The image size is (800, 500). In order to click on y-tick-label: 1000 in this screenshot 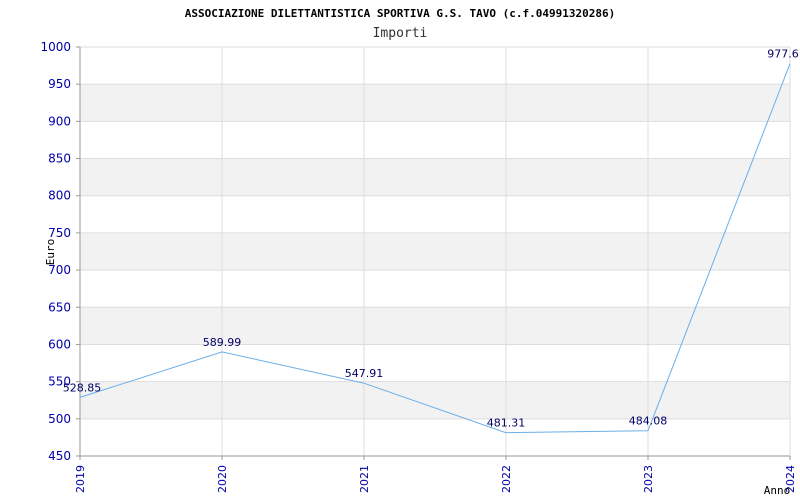, I will do `click(55, 47)`.